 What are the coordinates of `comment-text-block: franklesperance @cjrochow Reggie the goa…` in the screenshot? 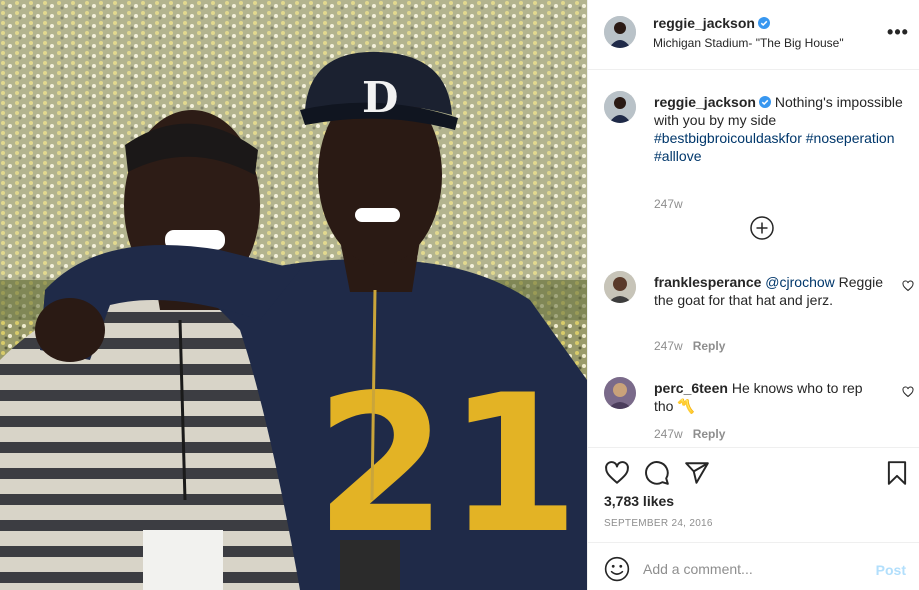 It's located at (769, 291).